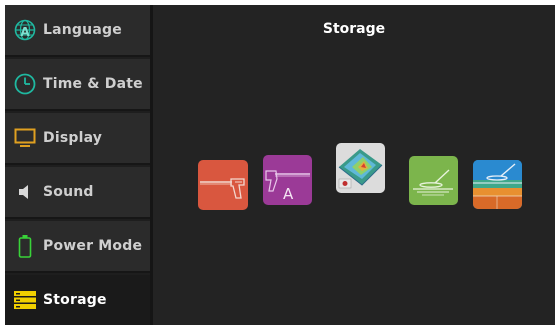 Image resolution: width=559 pixels, height=330 pixels. What do you see at coordinates (25, 84) in the screenshot?
I see `clock-icon` at bounding box center [25, 84].